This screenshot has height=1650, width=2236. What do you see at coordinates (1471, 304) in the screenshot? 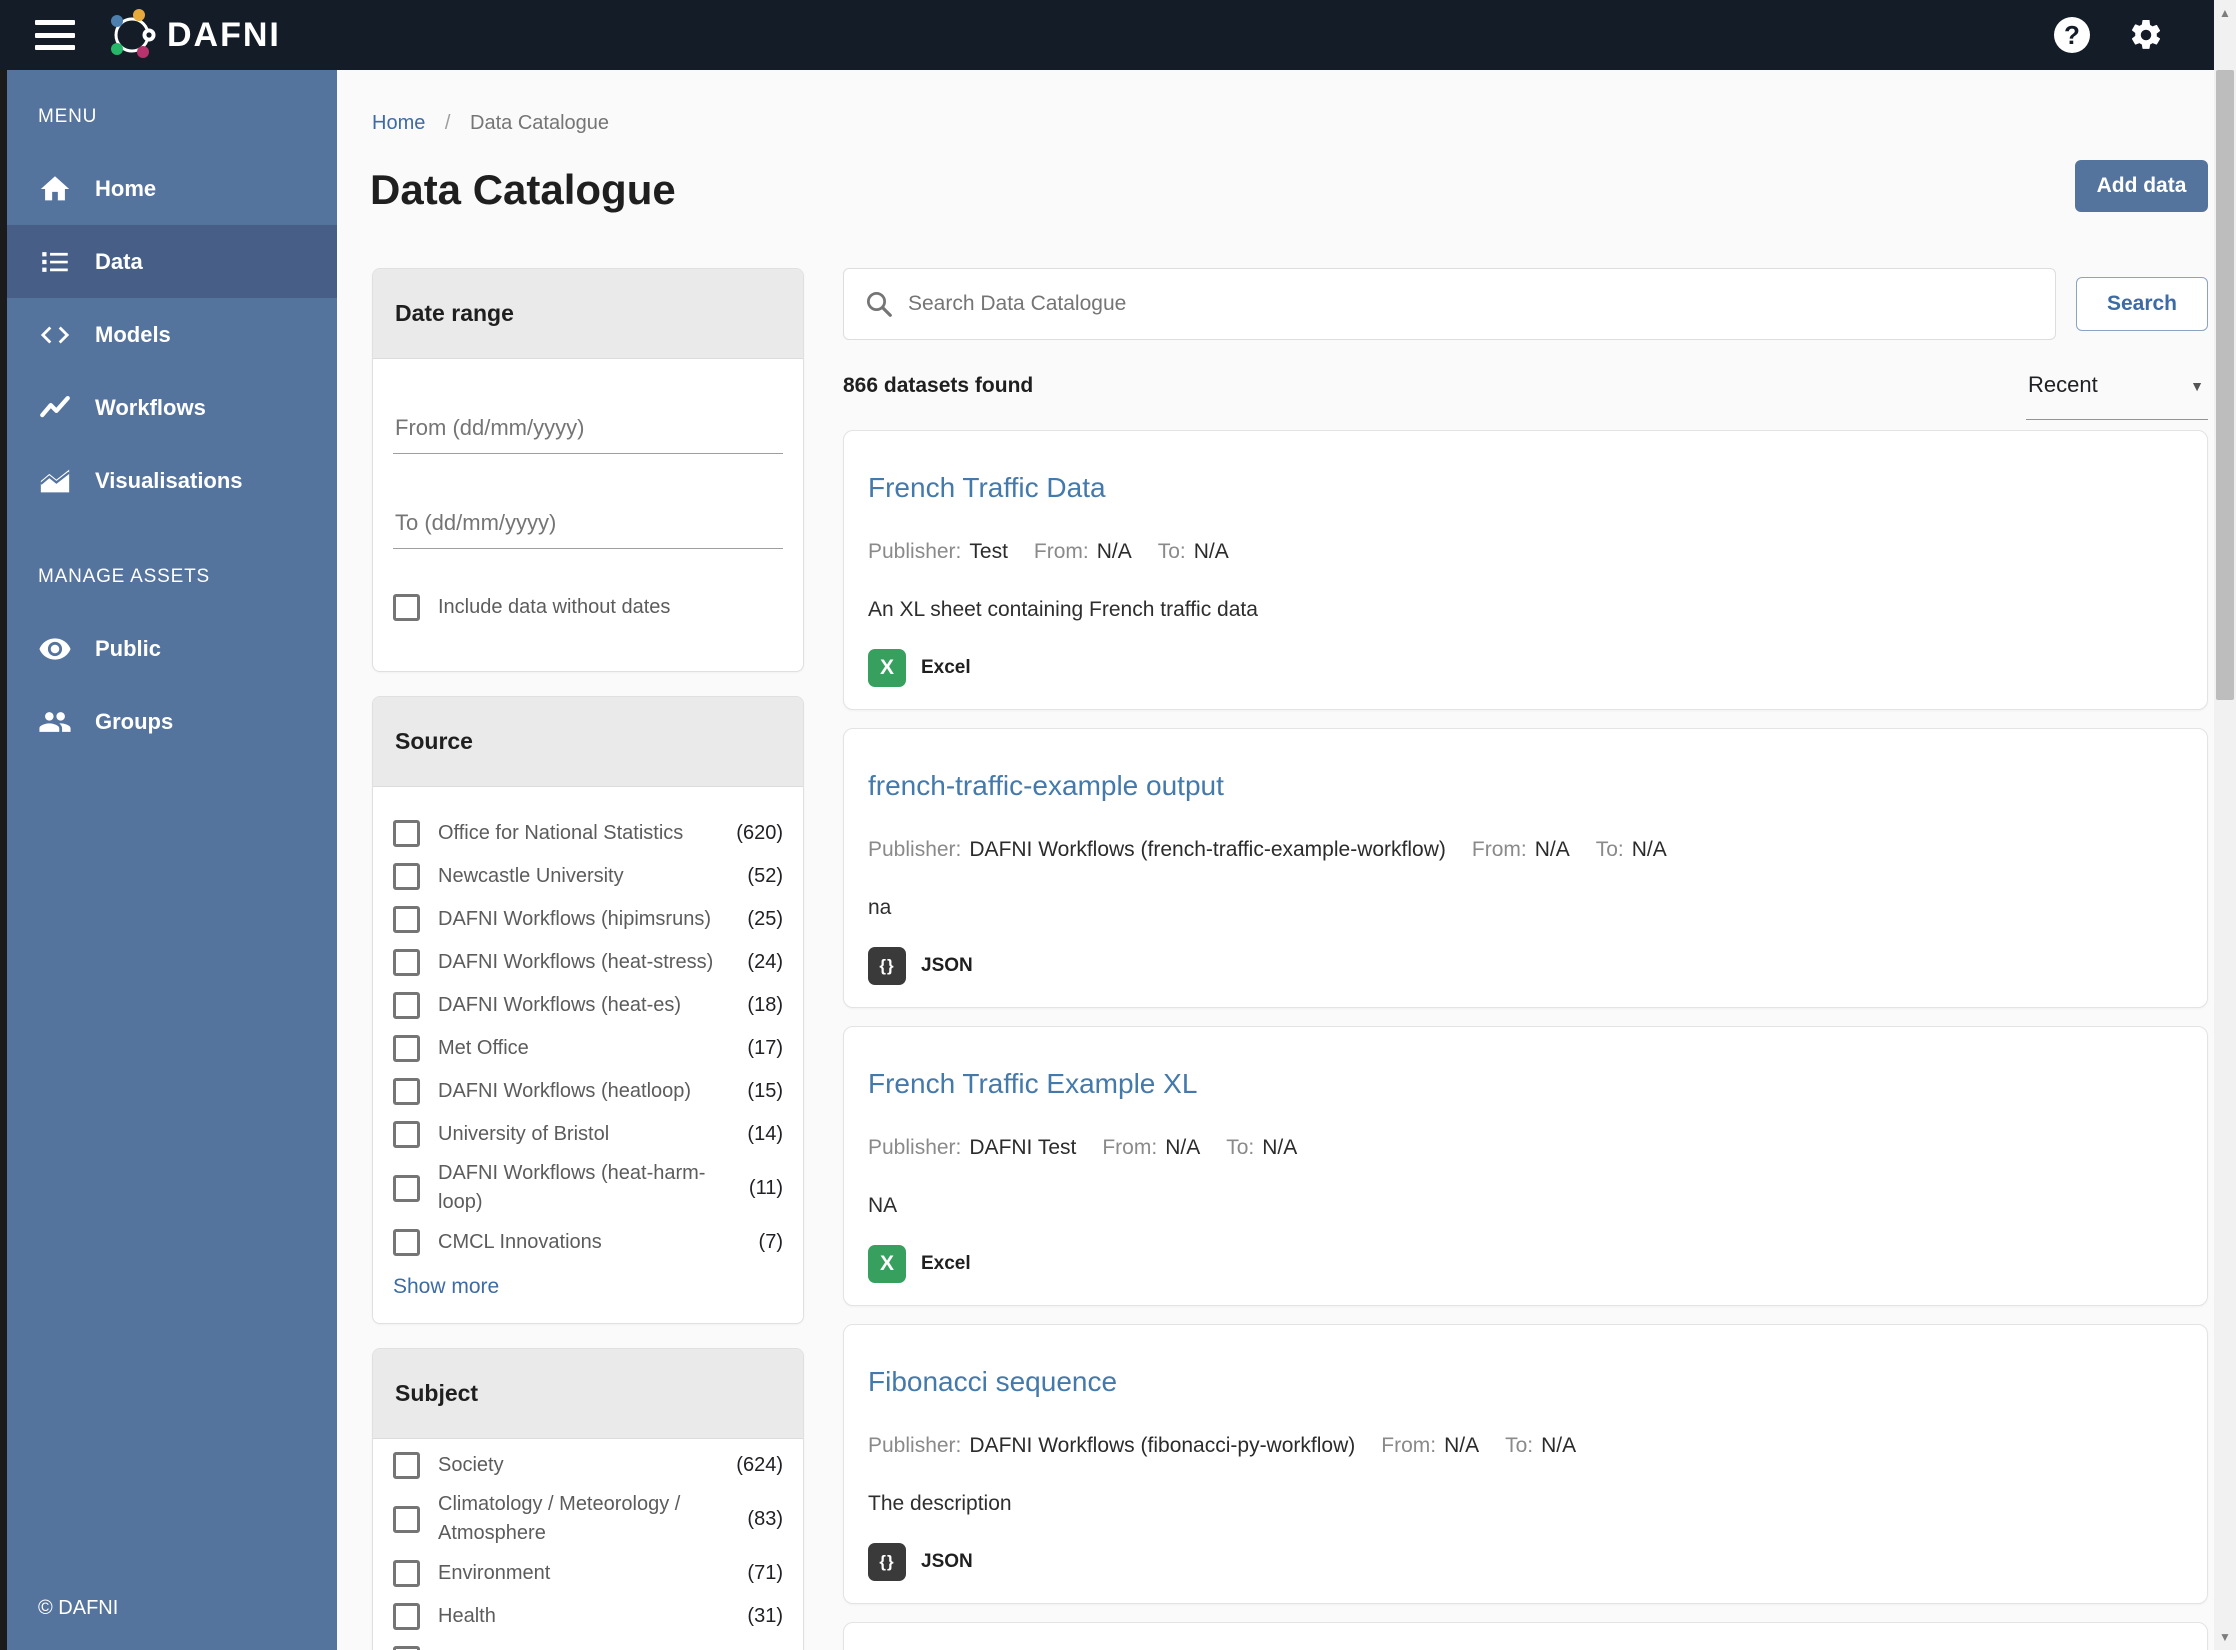
I see `search-input` at bounding box center [1471, 304].